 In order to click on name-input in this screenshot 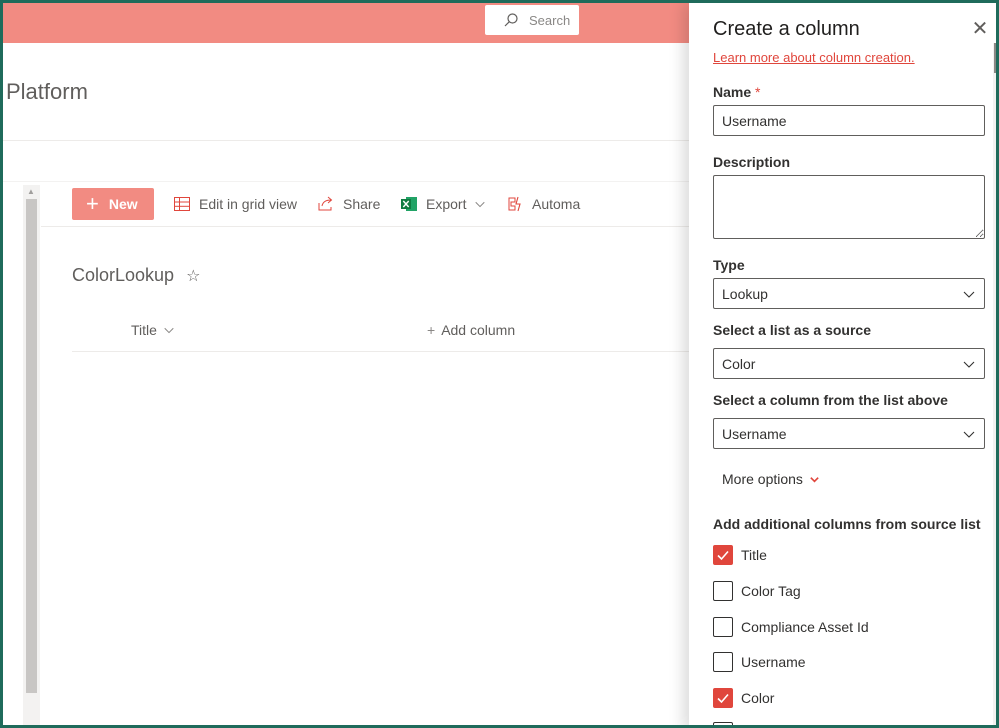, I will do `click(849, 120)`.